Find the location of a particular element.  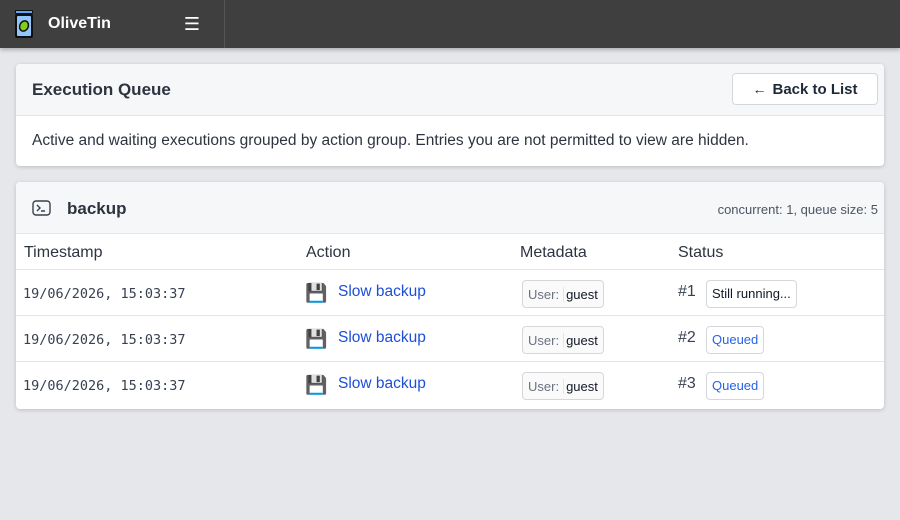

column-header-status: Status is located at coordinates (701, 252).